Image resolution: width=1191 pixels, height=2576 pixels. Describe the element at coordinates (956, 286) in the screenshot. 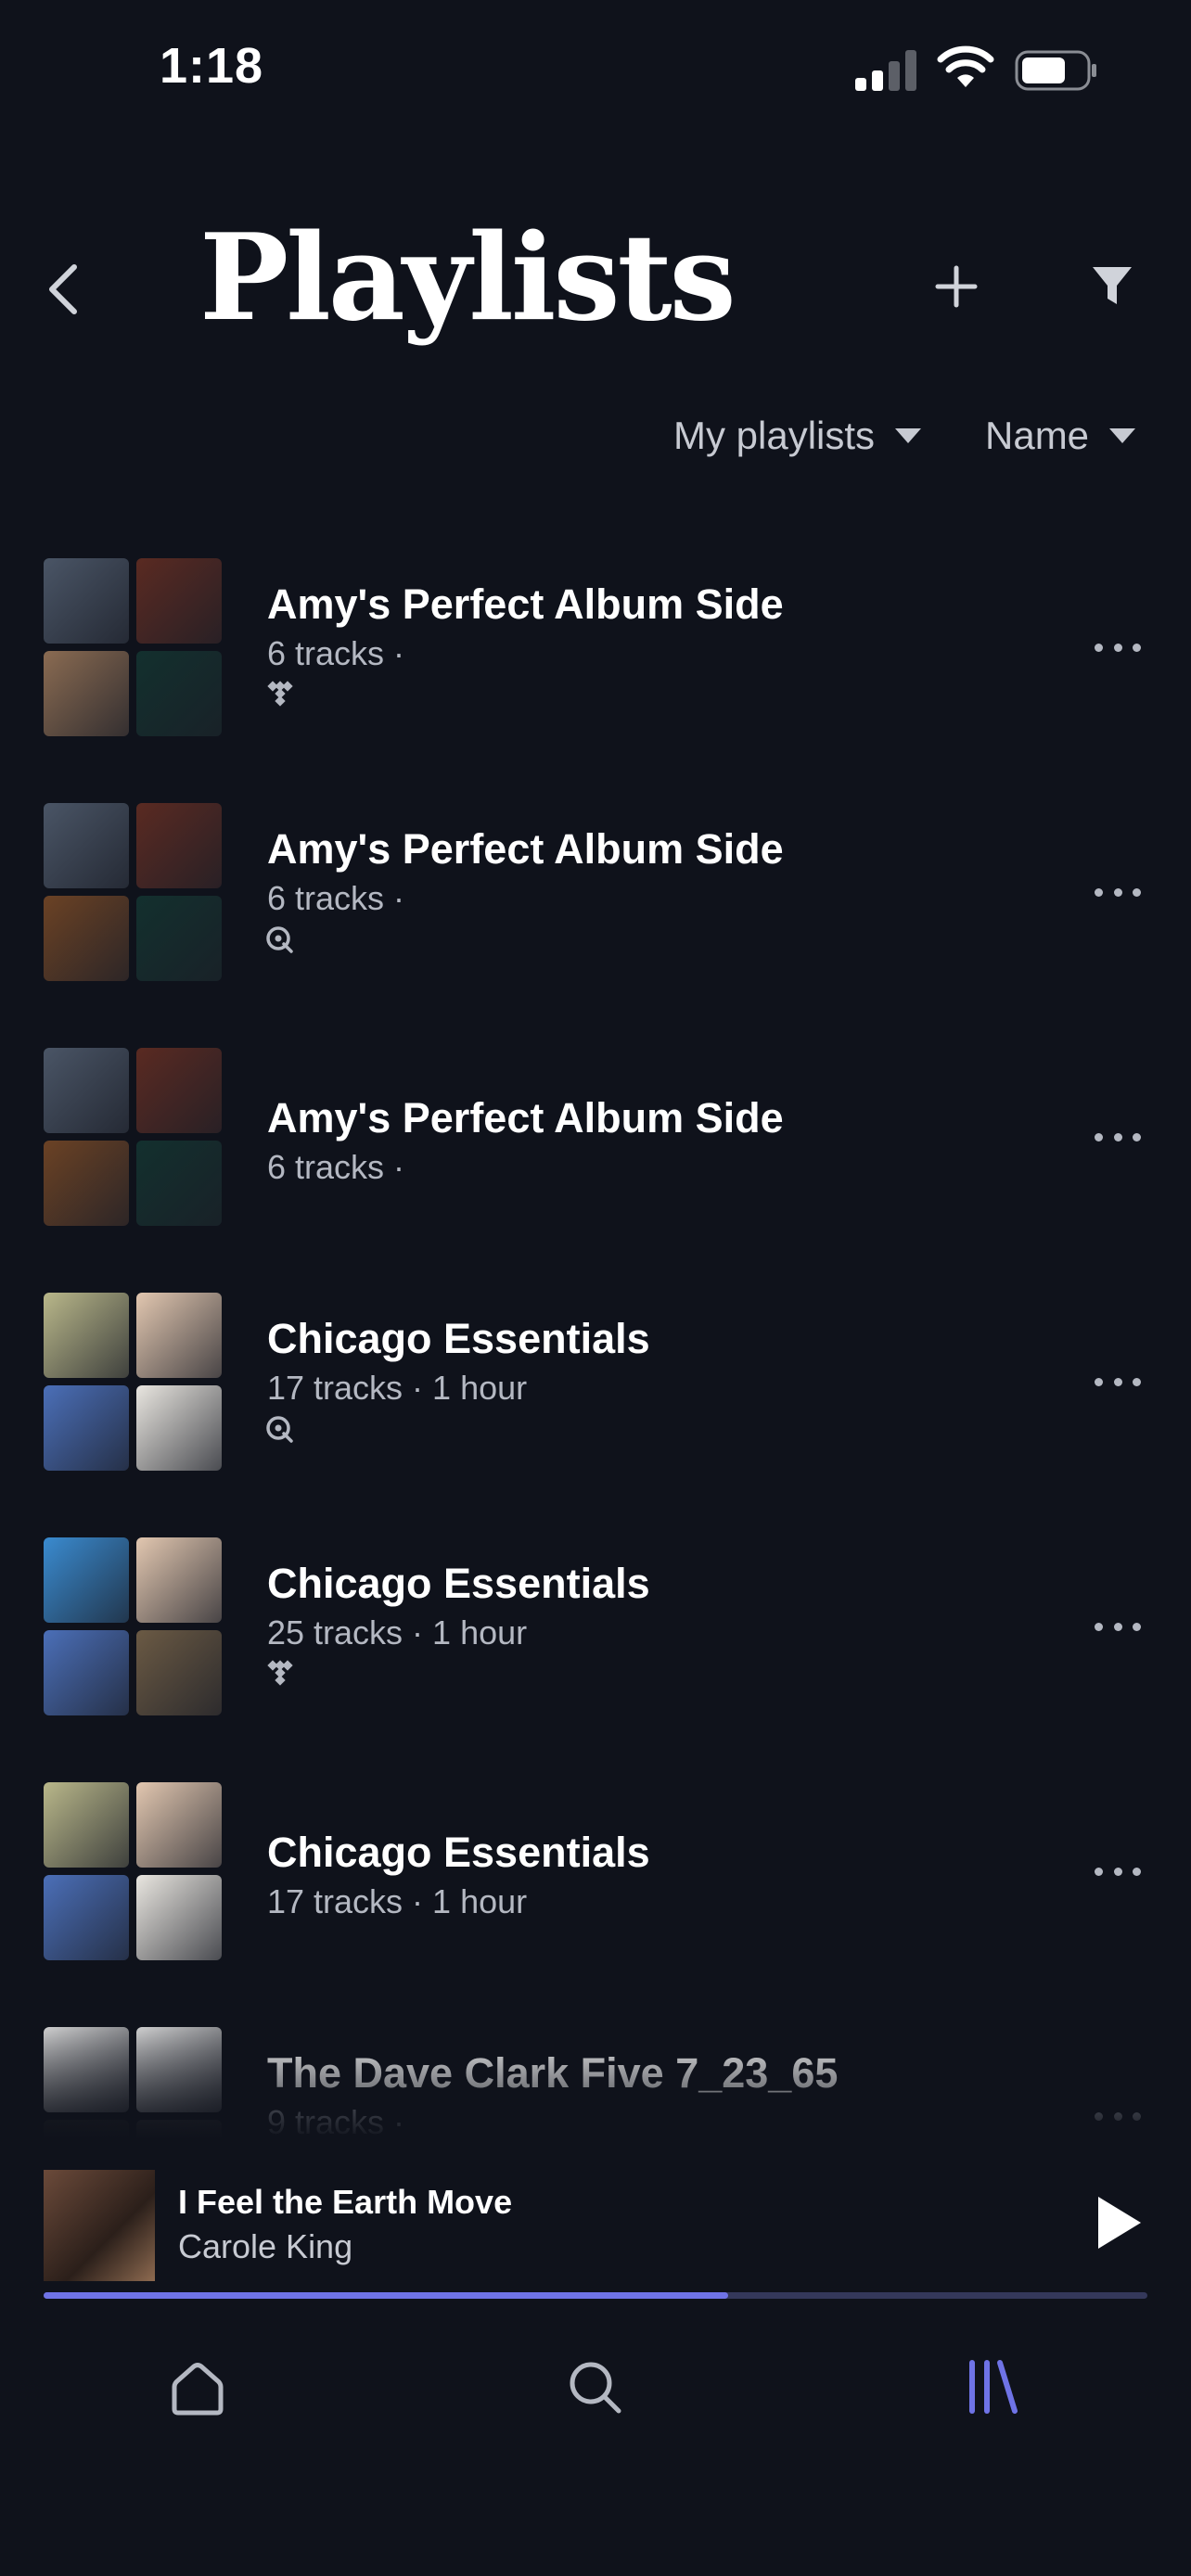

I see `add-playlist-button` at that location.